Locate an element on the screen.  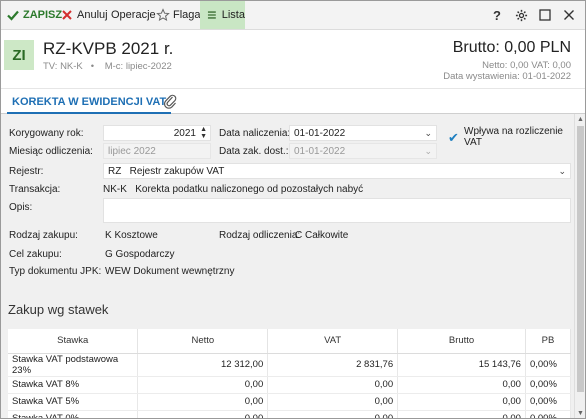
description-label: Opis: is located at coordinates (21, 207).